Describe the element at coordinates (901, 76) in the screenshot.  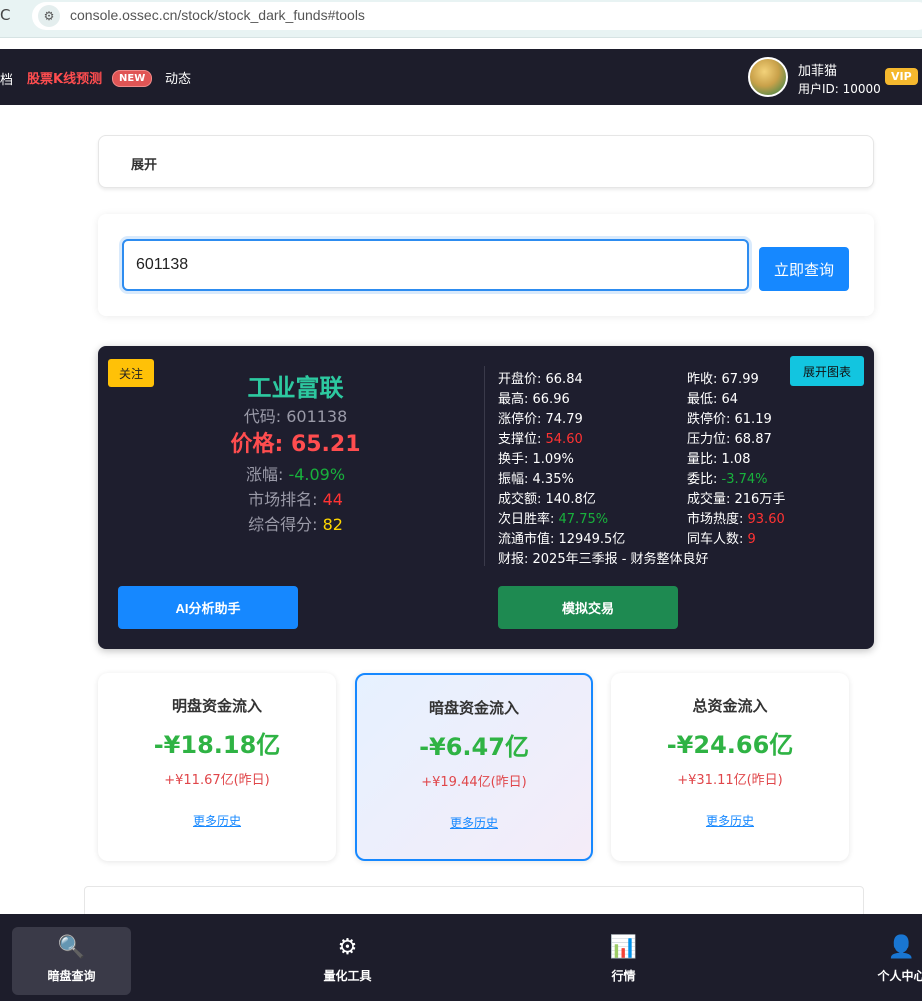
I see `vip-badge: VIP` at that location.